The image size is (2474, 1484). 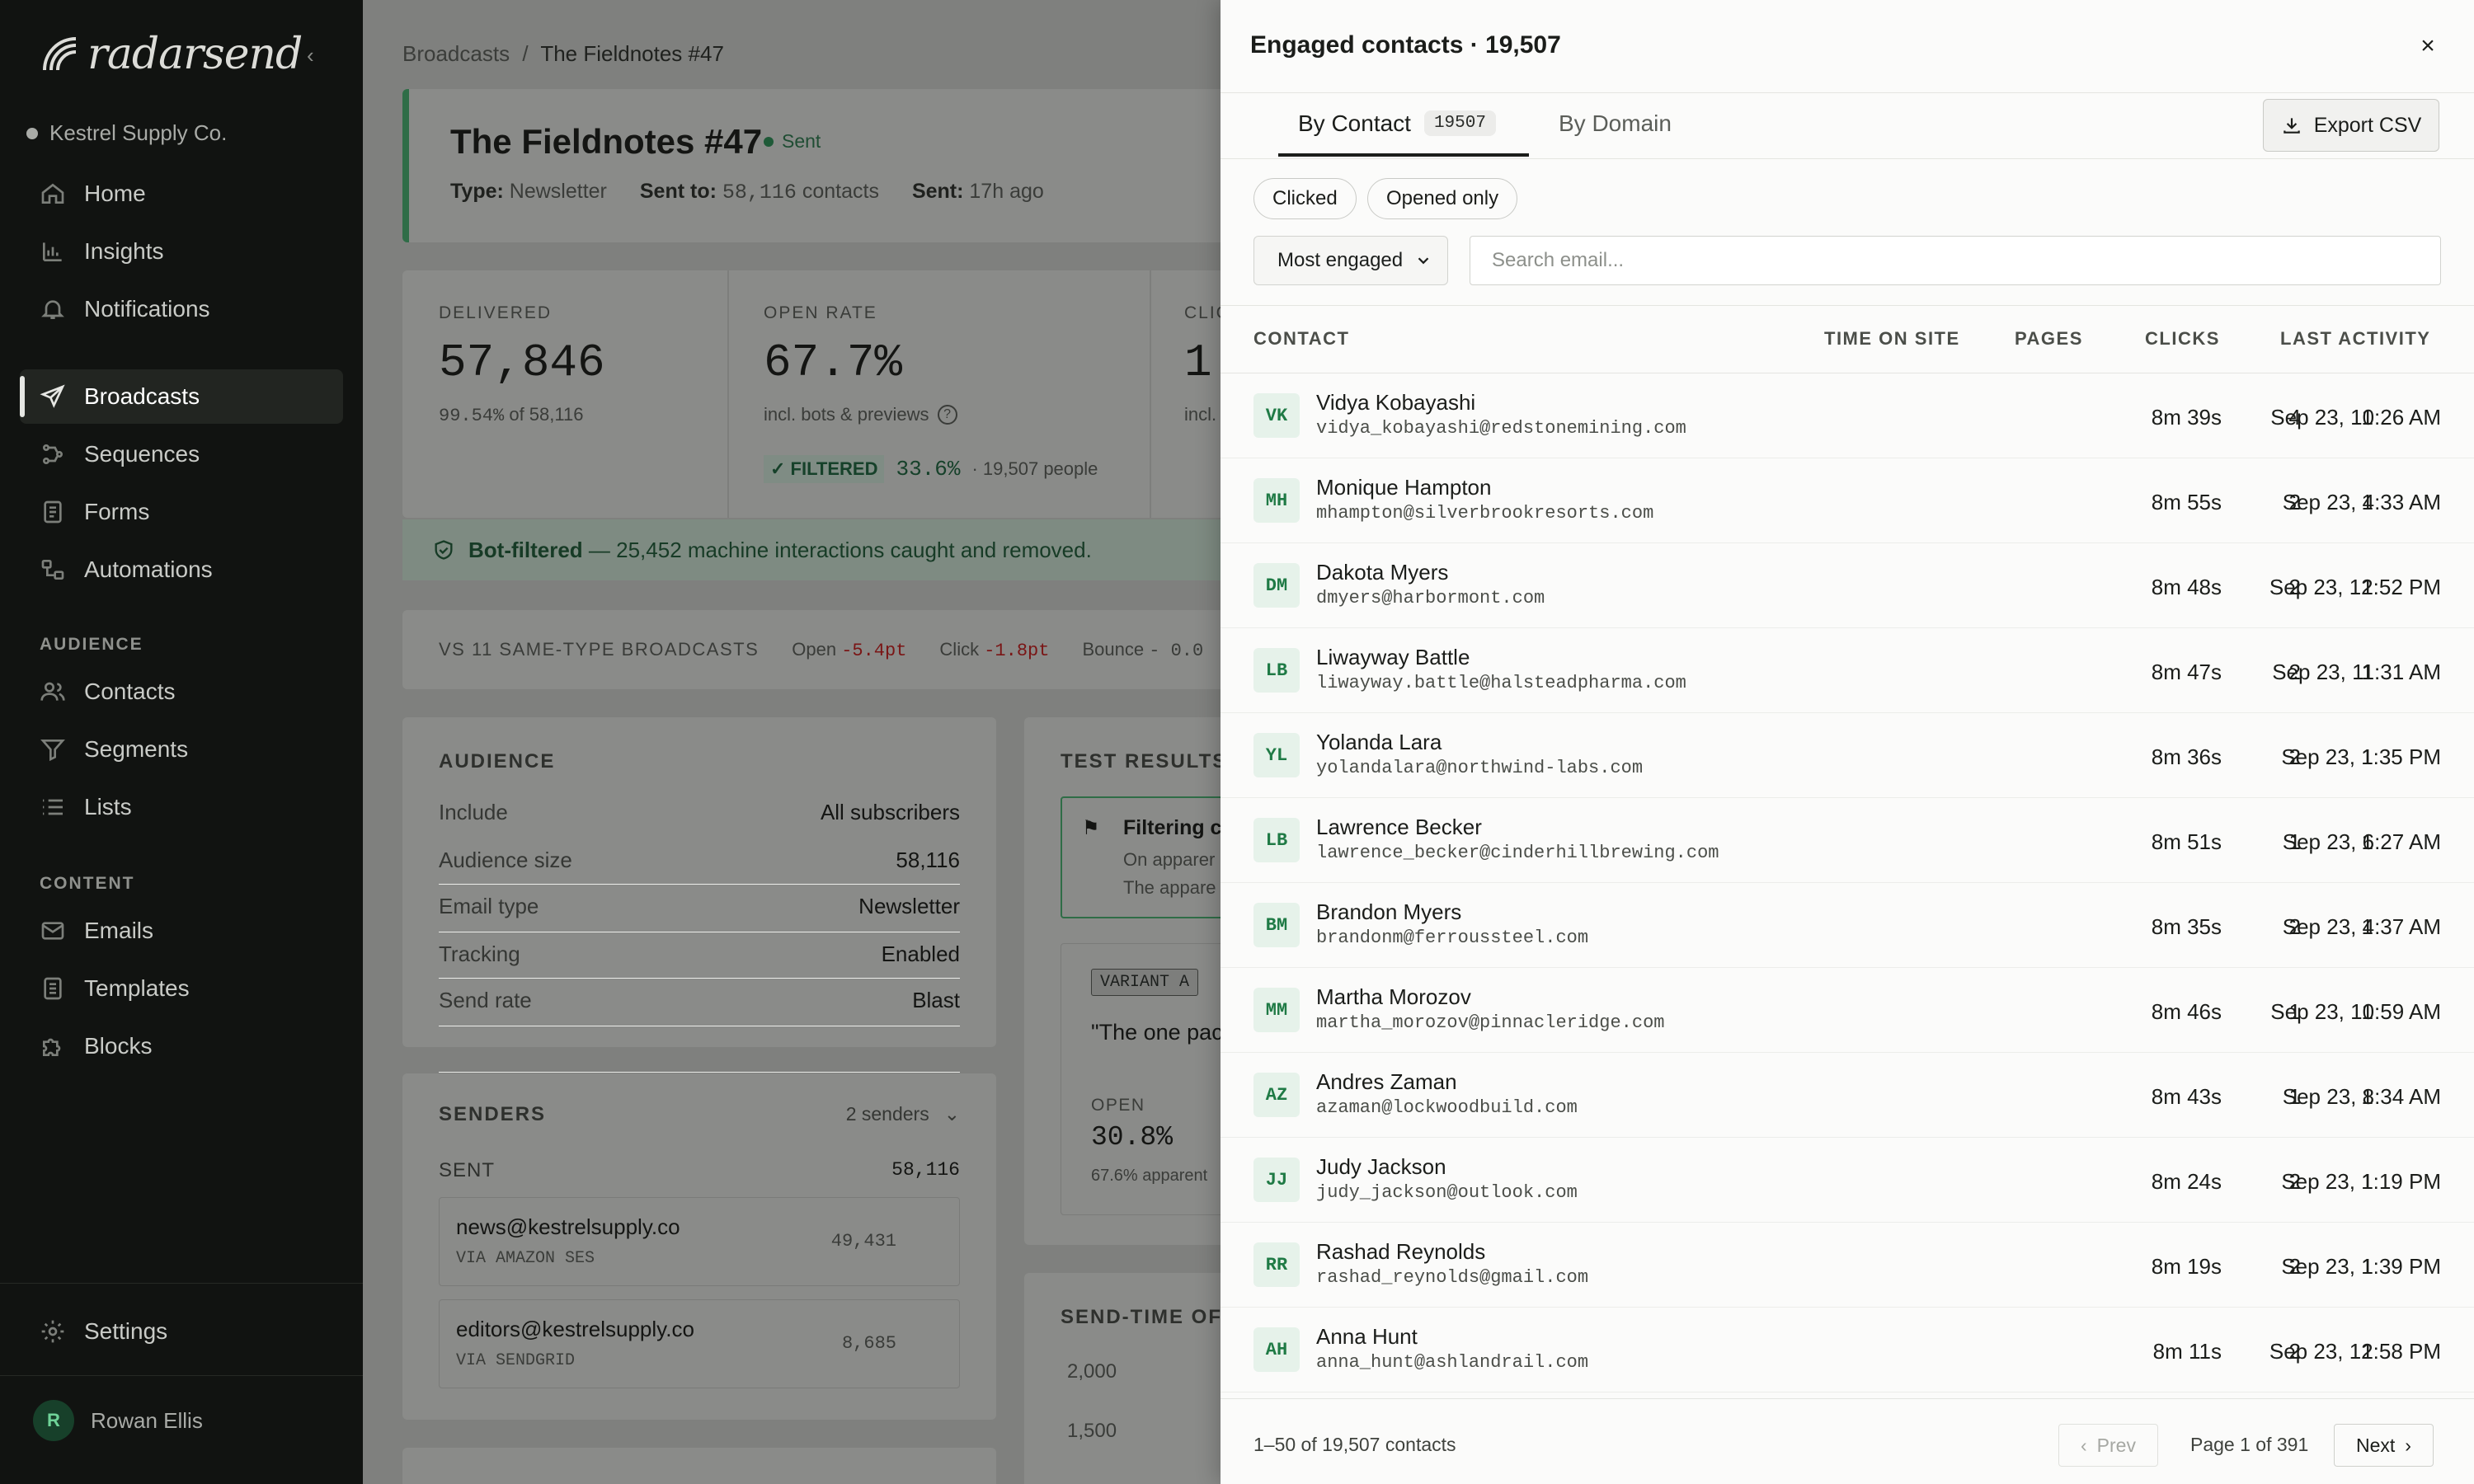 What do you see at coordinates (903, 1114) in the screenshot?
I see `senders-toggle: 2 senders ⌄` at bounding box center [903, 1114].